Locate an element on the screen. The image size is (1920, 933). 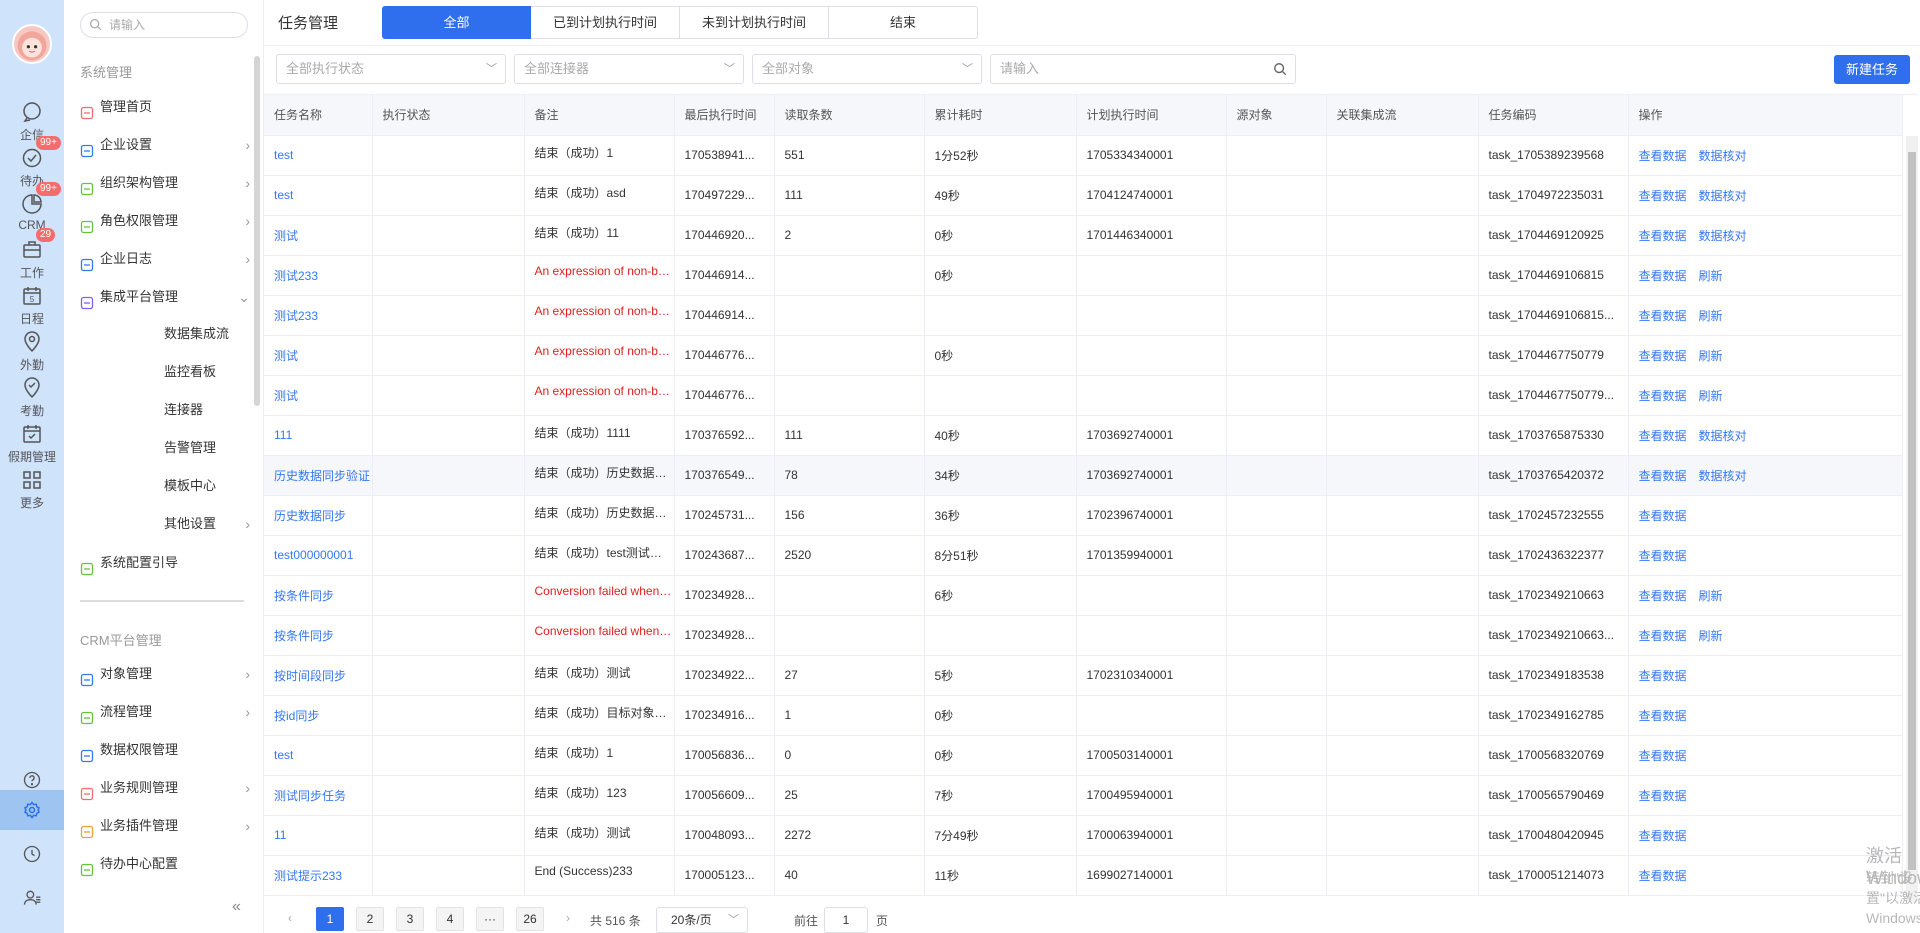
sidebar-item-org: 组织架构管理 › is located at coordinates (166, 183).